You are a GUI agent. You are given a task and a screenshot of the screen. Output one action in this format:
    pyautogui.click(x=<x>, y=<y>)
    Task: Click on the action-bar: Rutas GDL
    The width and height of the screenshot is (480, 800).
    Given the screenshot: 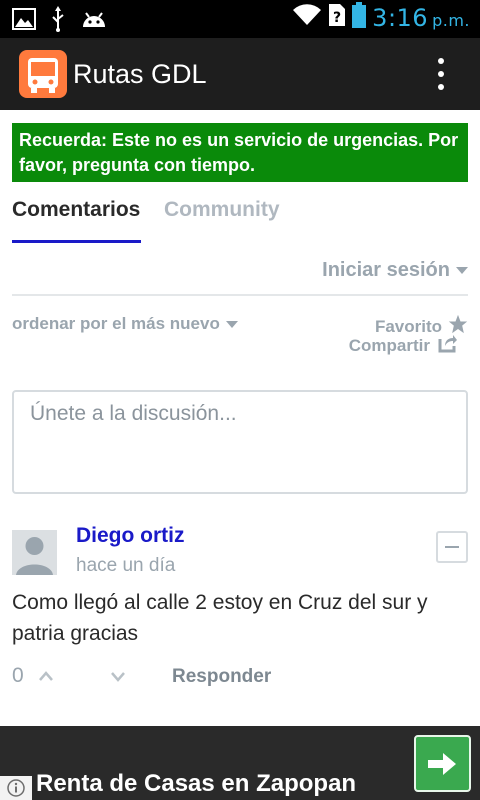 What is the action you would take?
    pyautogui.click(x=240, y=74)
    